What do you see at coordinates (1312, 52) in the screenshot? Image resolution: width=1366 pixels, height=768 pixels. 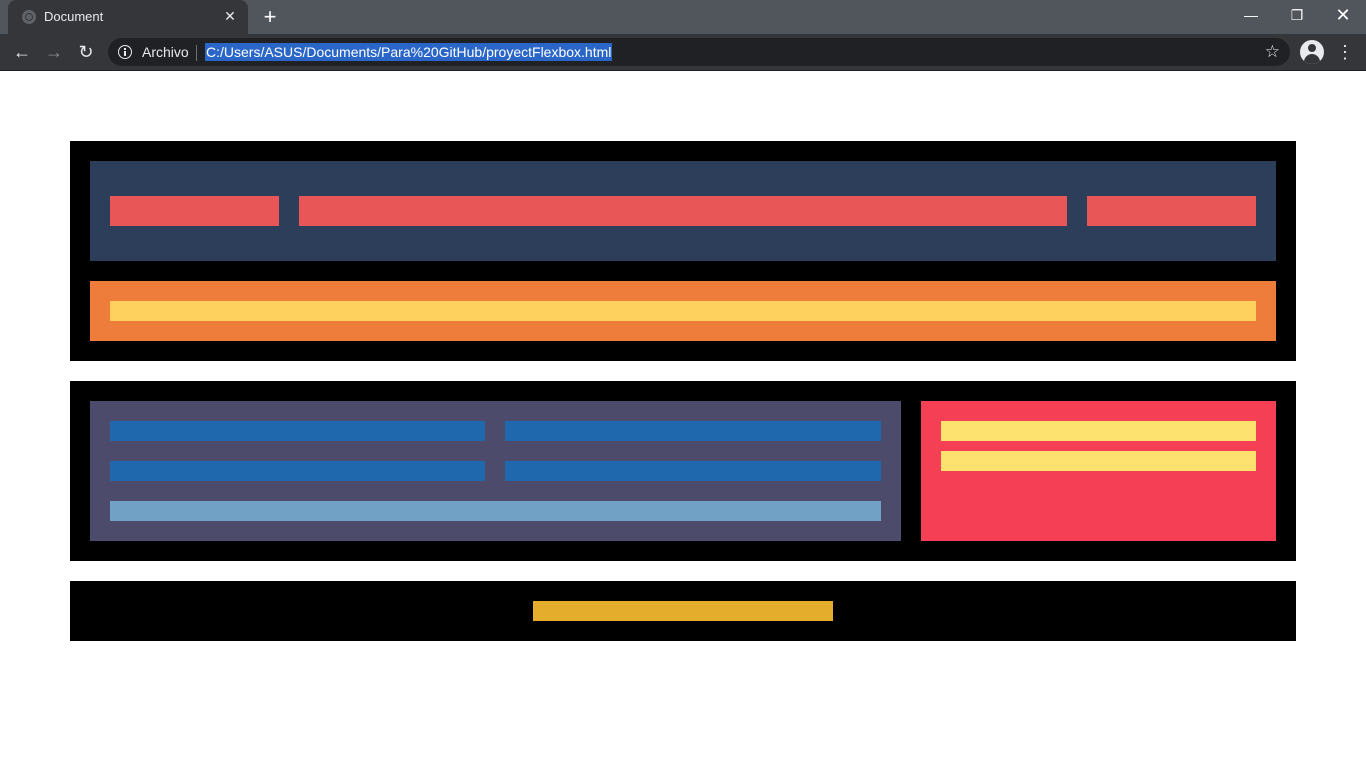 I see `account-icon` at bounding box center [1312, 52].